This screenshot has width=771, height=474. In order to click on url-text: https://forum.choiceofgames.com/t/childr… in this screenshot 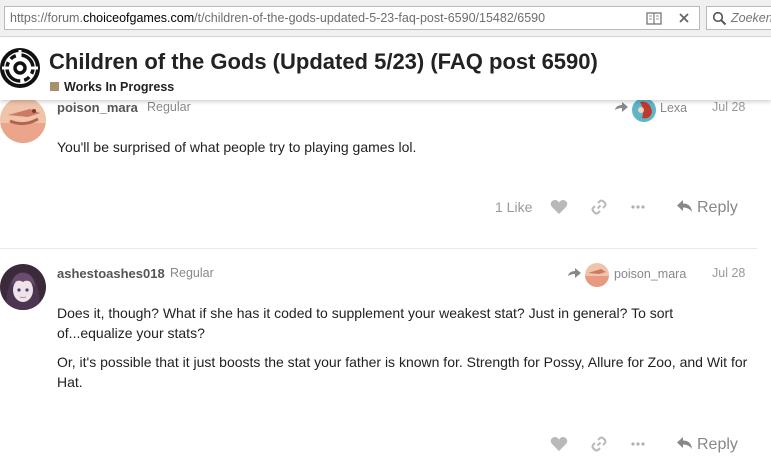, I will do `click(277, 18)`.